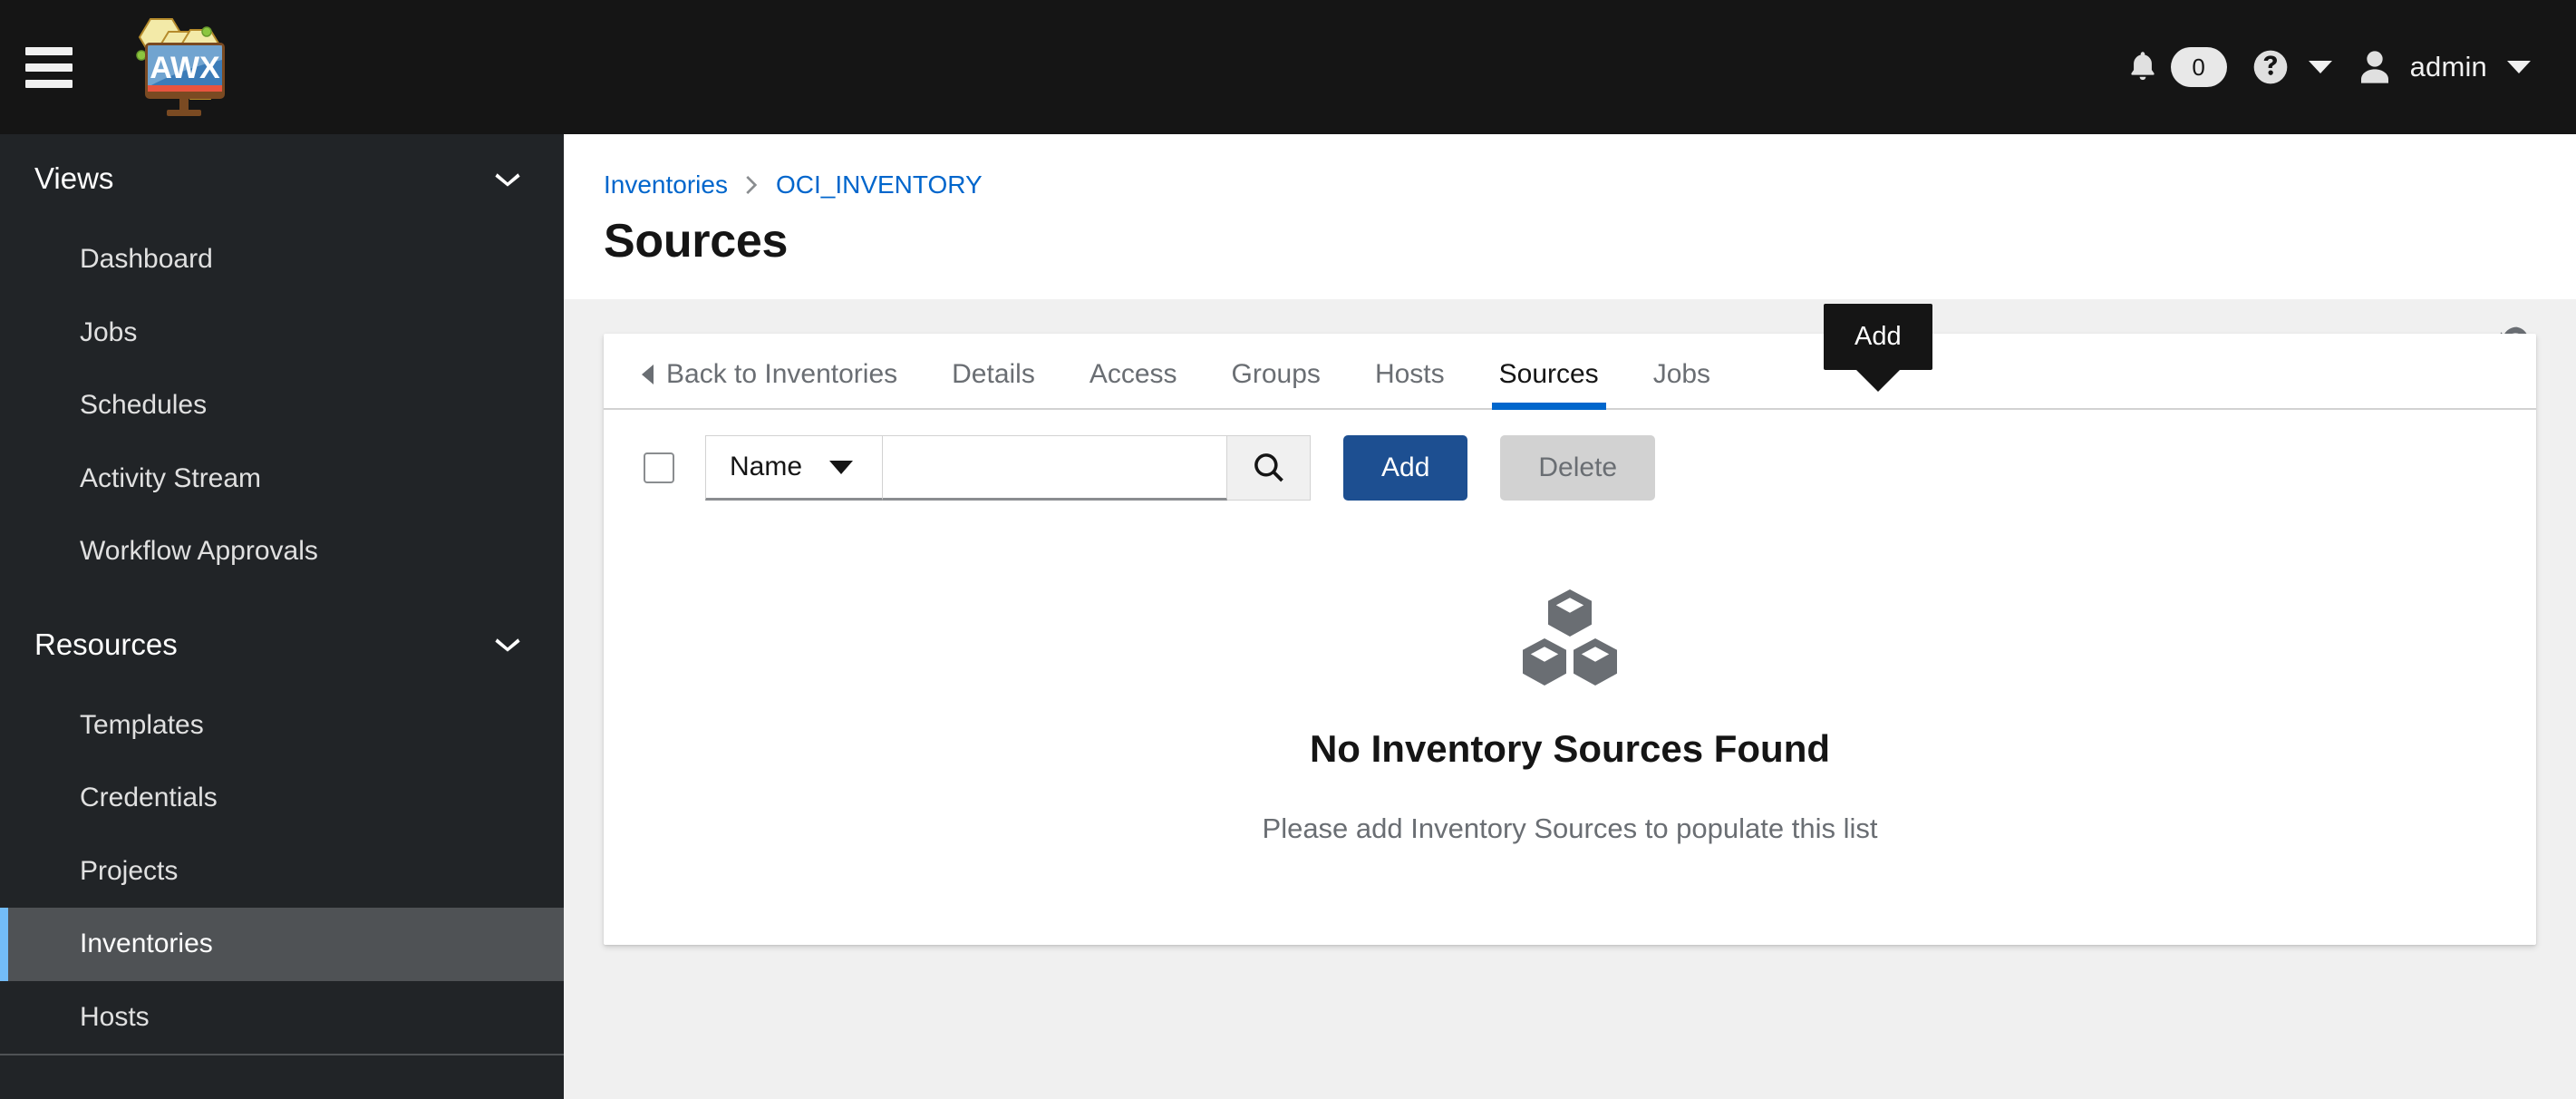 Image resolution: width=2576 pixels, height=1099 pixels. Describe the element at coordinates (282, 944) in the screenshot. I see `sidebar-item-inventories: Inventories` at that location.